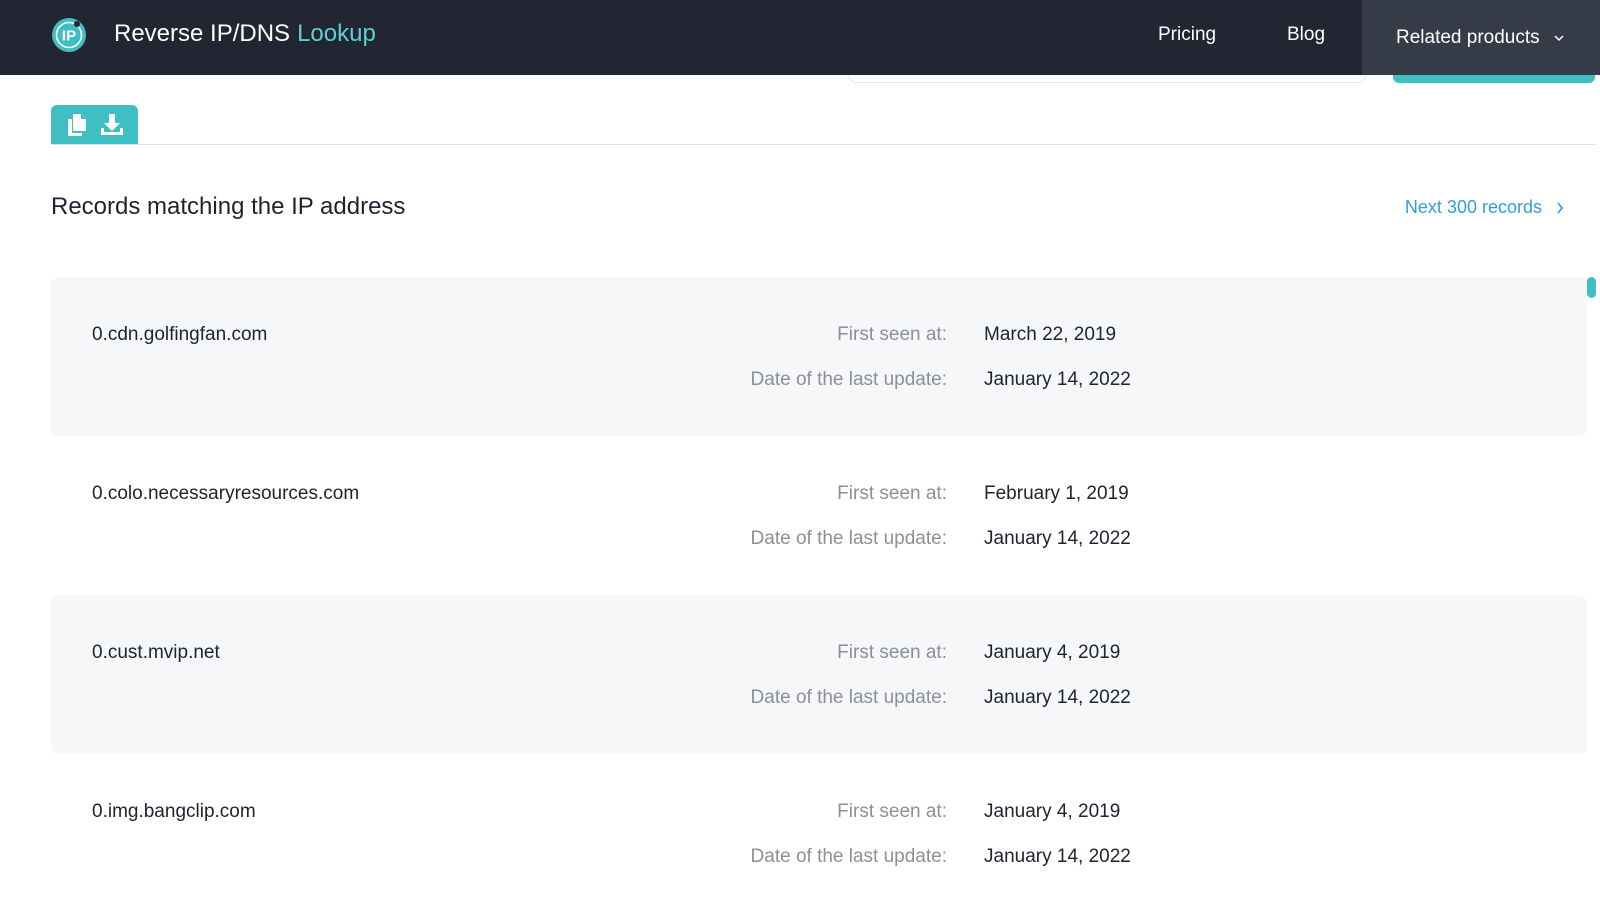 The height and width of the screenshot is (910, 1600). Describe the element at coordinates (1056, 493) in the screenshot. I see `first-seen-value: February 1, 2019` at that location.